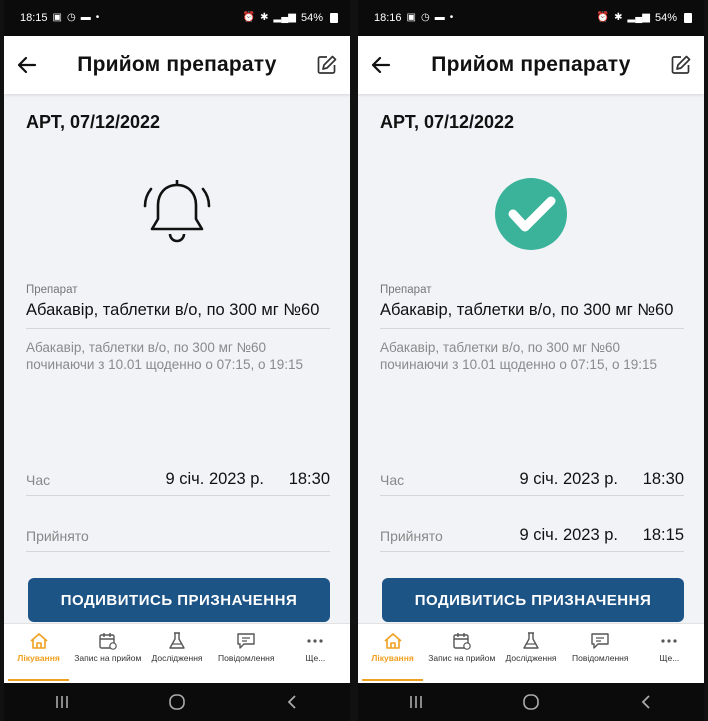 The width and height of the screenshot is (708, 721). What do you see at coordinates (531, 18) in the screenshot?
I see `status-bar: 18:16 ▣ ◷ ▬ • ⏰ ✱ ▂▄▆ 54%` at bounding box center [531, 18].